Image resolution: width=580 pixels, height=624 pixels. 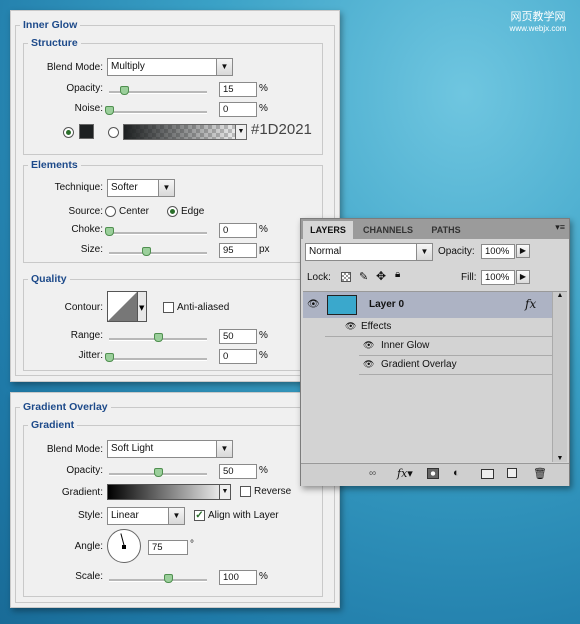 What do you see at coordinates (342, 305) in the screenshot?
I see `layer-thumbnail` at bounding box center [342, 305].